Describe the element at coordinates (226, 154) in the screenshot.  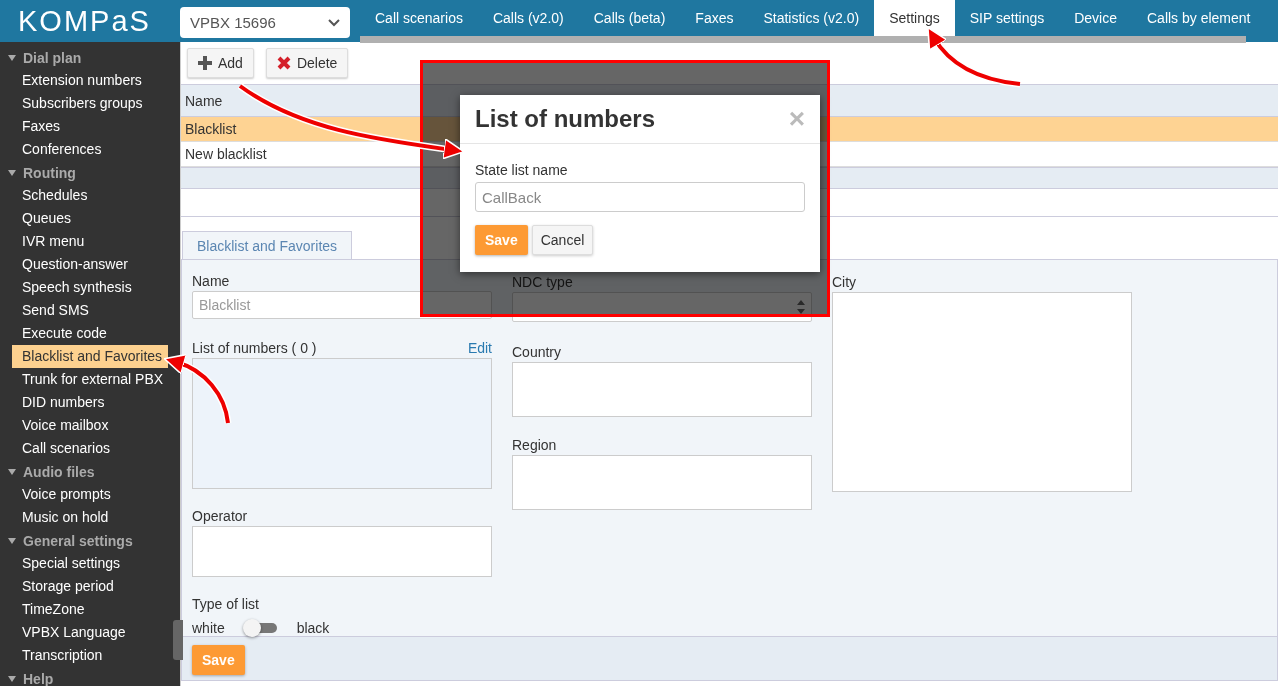
I see `table-cell: New blacklist` at that location.